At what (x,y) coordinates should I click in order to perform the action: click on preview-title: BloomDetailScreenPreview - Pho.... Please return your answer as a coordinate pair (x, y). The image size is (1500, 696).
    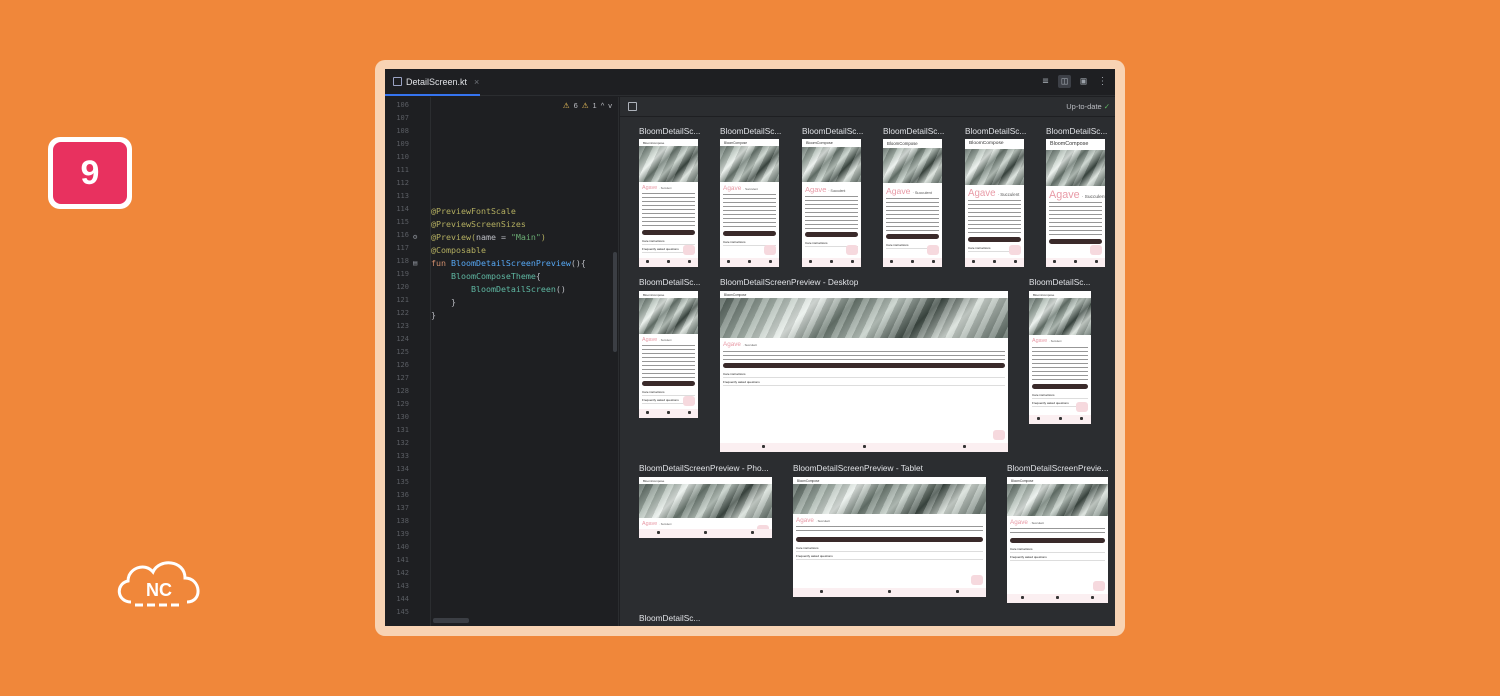
    Looking at the image, I should click on (709, 468).